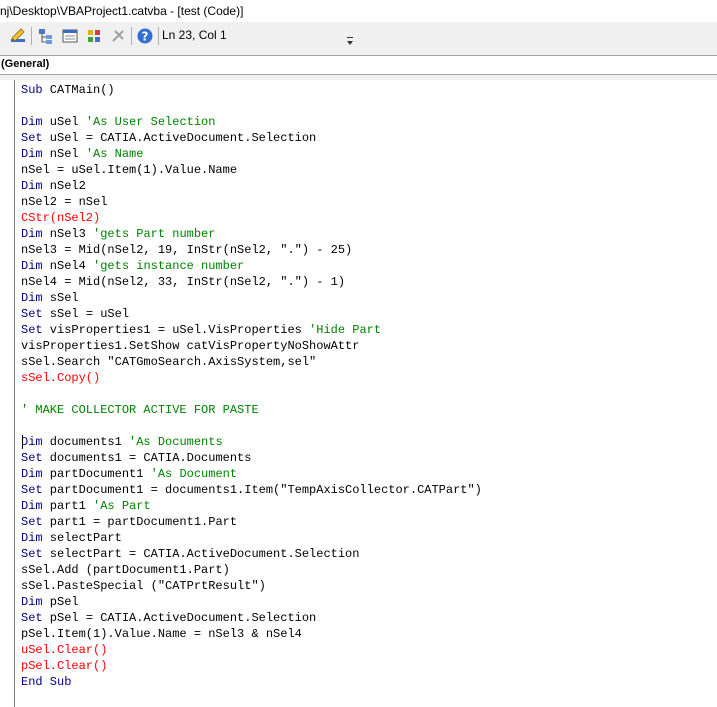  What do you see at coordinates (251, 506) in the screenshot?
I see `code-line: Dim part1 'As Part` at bounding box center [251, 506].